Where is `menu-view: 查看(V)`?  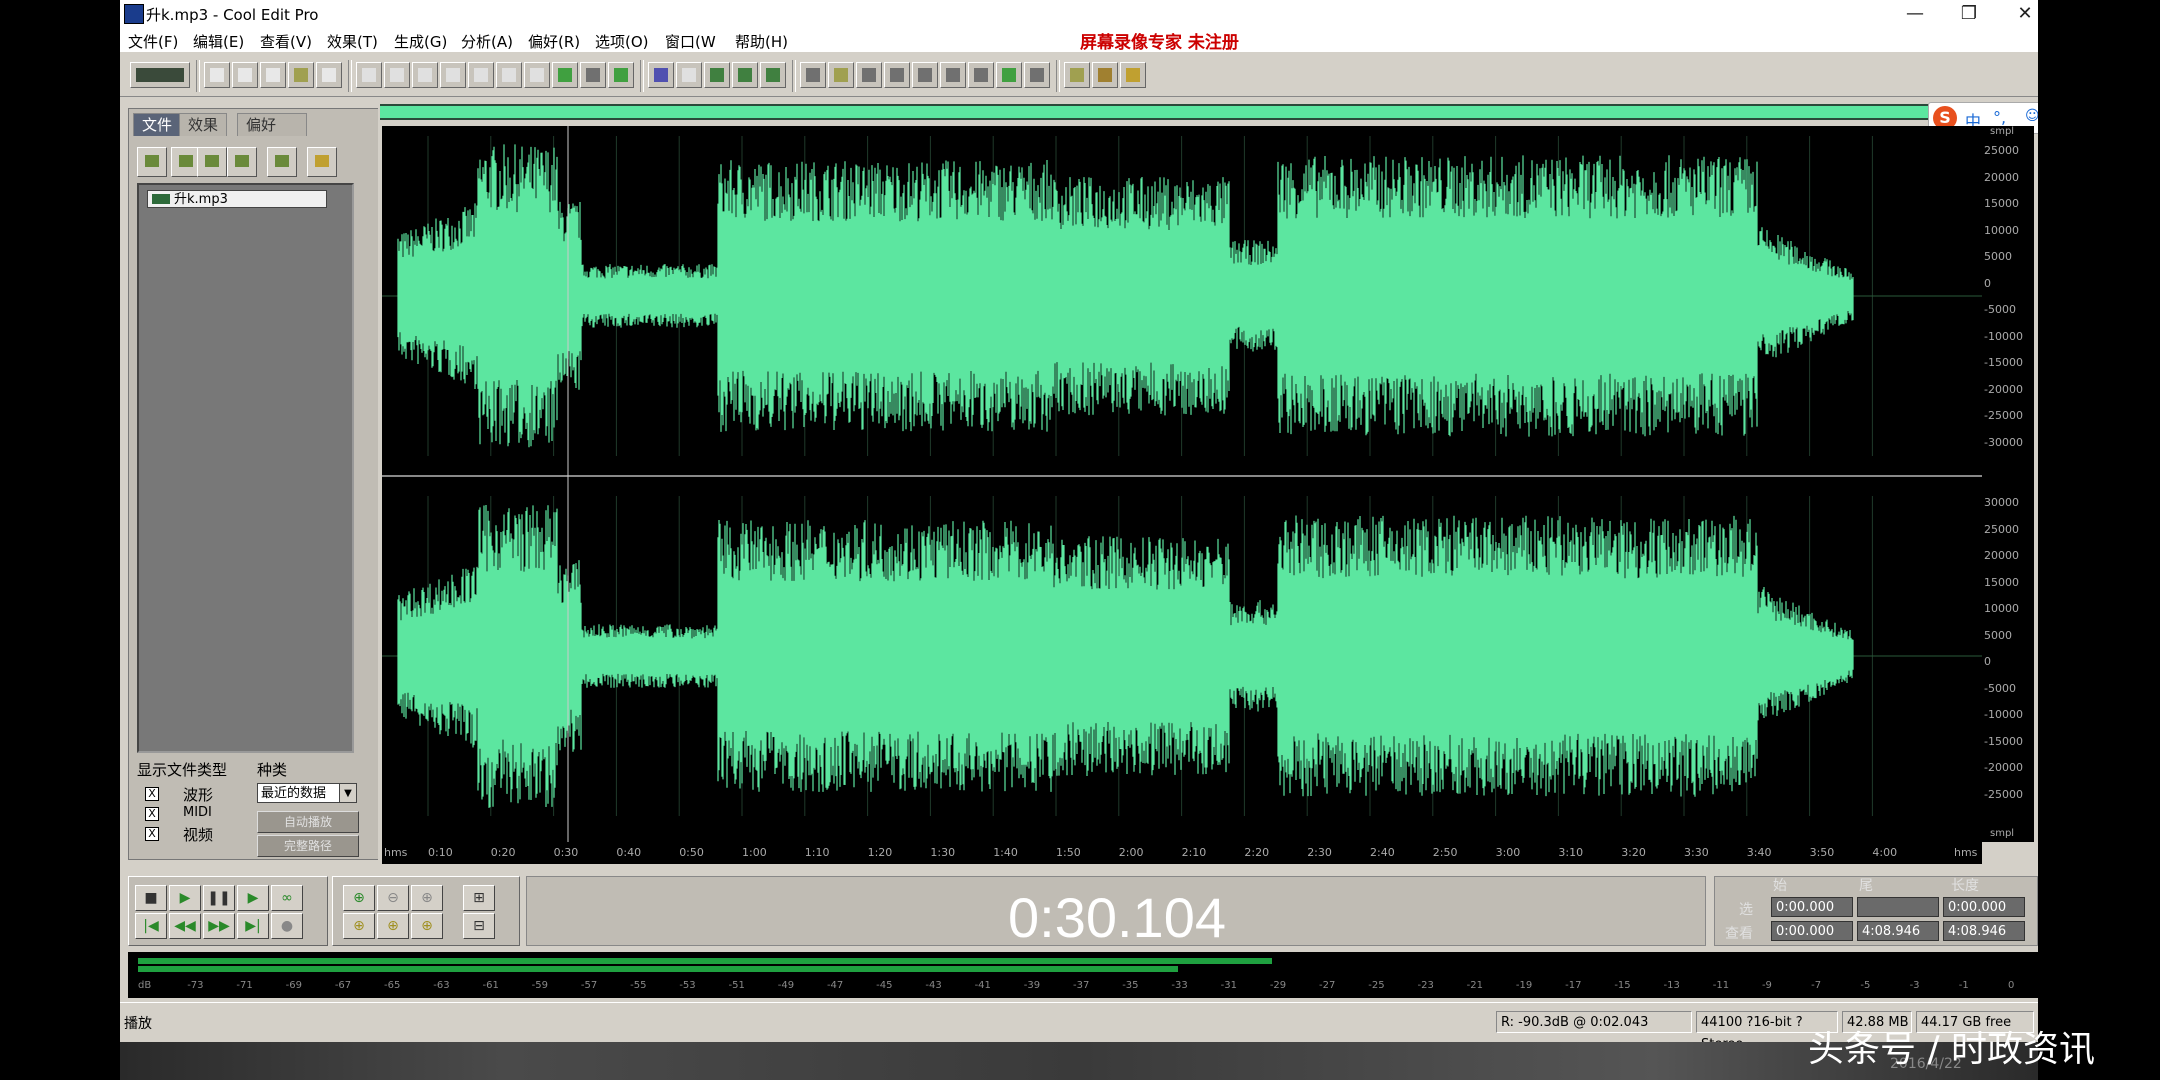
menu-view: 查看(V) is located at coordinates (286, 41).